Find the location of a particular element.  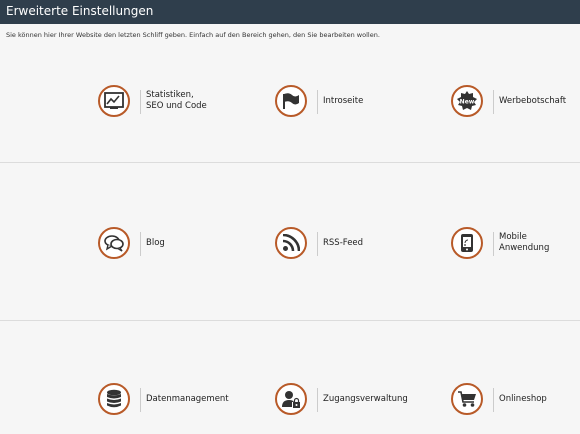

tile-mobile-anwendung: Mobile Anwendung is located at coordinates (515, 247).